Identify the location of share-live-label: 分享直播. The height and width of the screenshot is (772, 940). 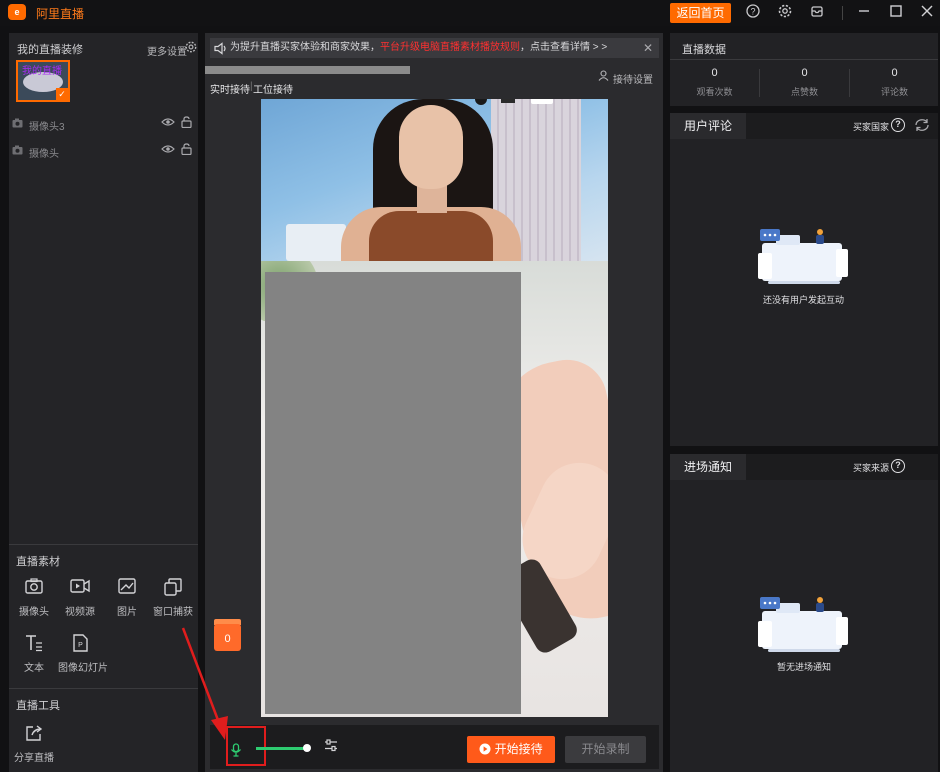
(34, 758).